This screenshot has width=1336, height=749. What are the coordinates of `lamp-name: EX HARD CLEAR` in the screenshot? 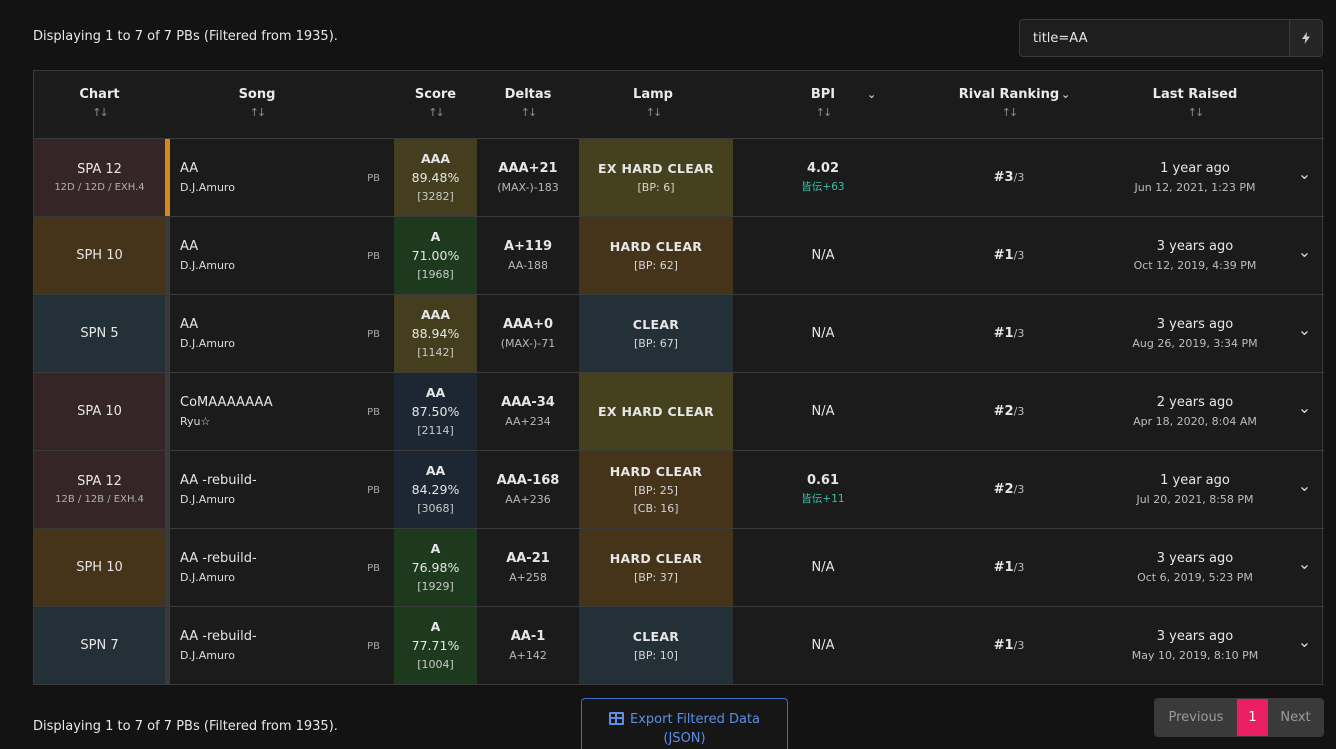 It's located at (656, 168).